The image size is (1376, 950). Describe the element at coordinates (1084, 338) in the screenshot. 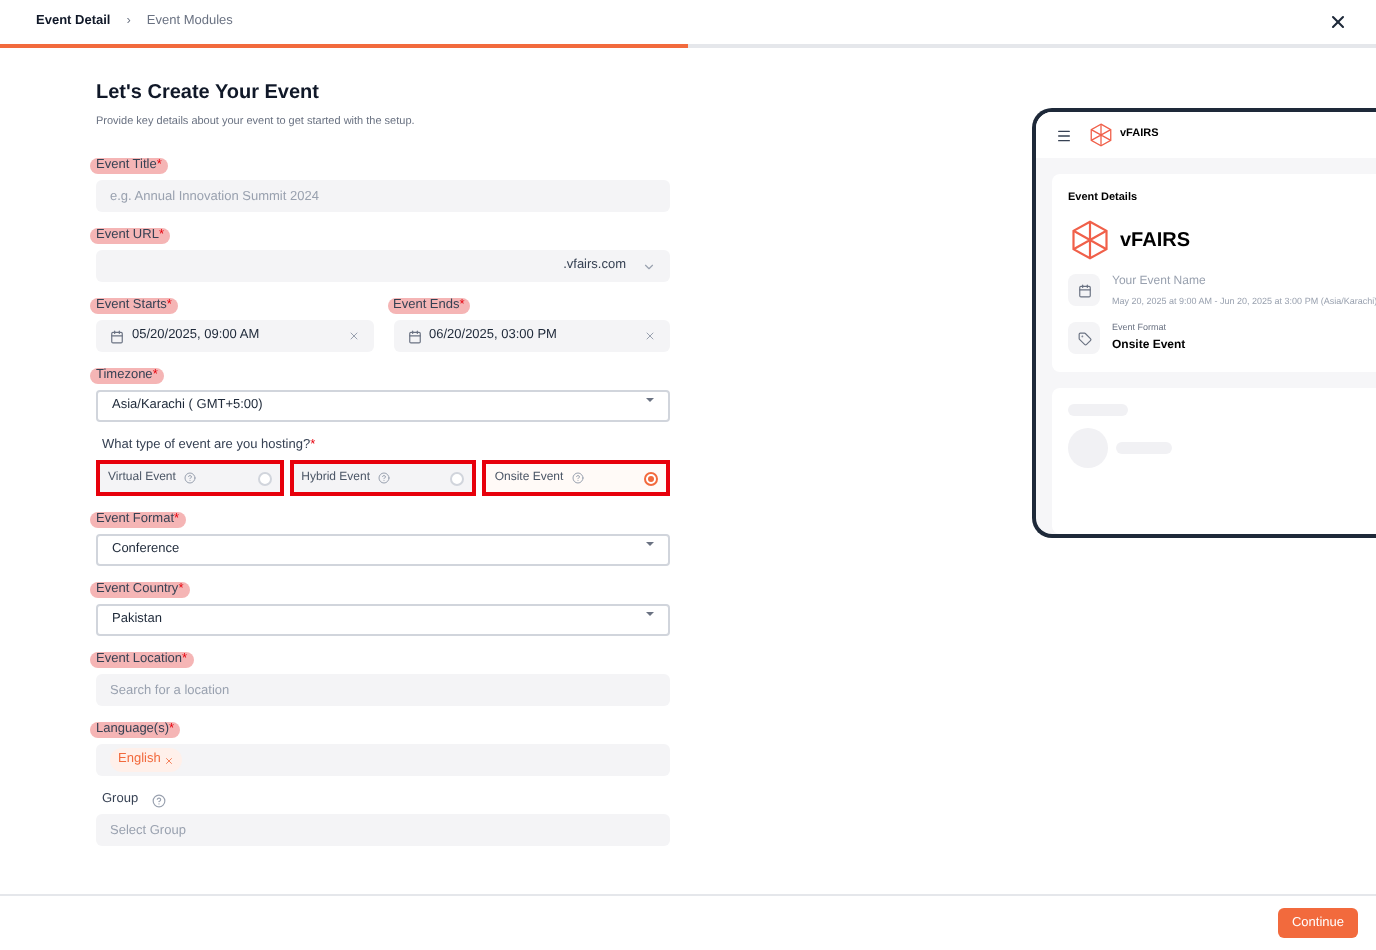

I see `tag-icon` at that location.